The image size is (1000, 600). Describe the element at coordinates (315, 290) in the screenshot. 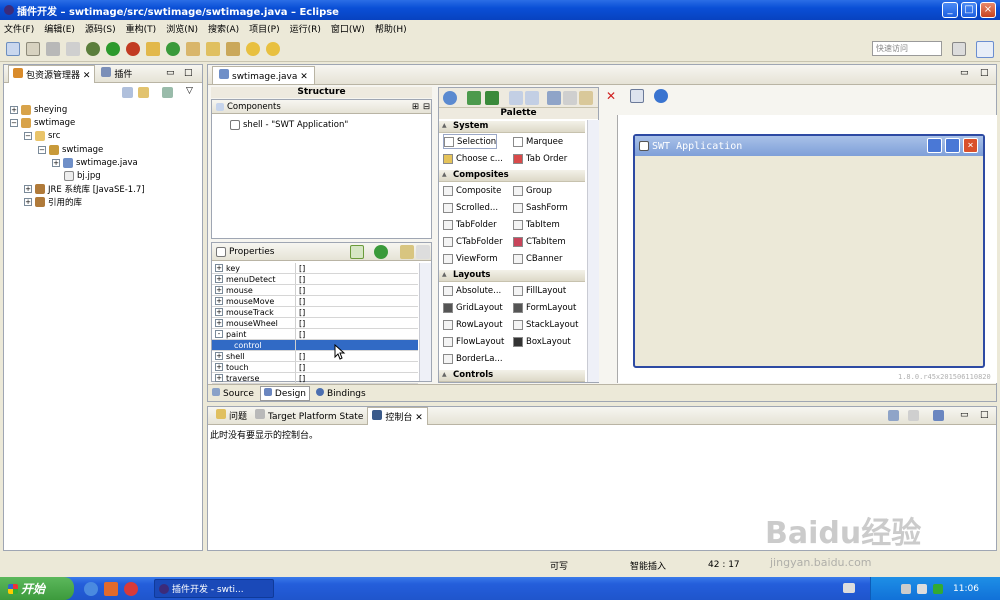

I see `property-row: + mouse[]` at that location.